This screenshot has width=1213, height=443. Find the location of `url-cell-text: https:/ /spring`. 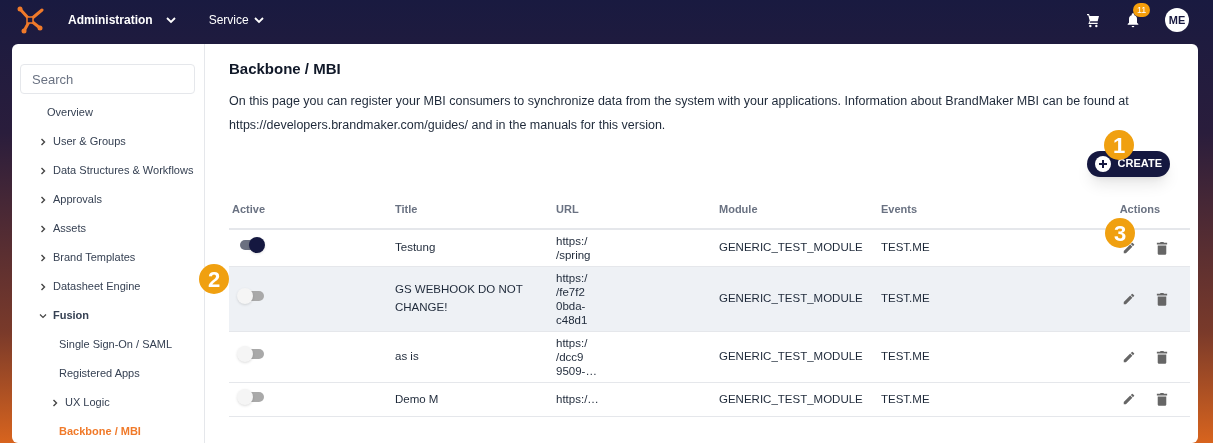

url-cell-text: https:/ /spring is located at coordinates (574, 247).